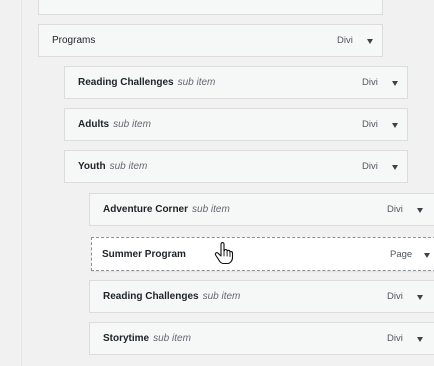 The image size is (434, 366). Describe the element at coordinates (144, 254) in the screenshot. I see `menu-item-title: Summer Program` at that location.